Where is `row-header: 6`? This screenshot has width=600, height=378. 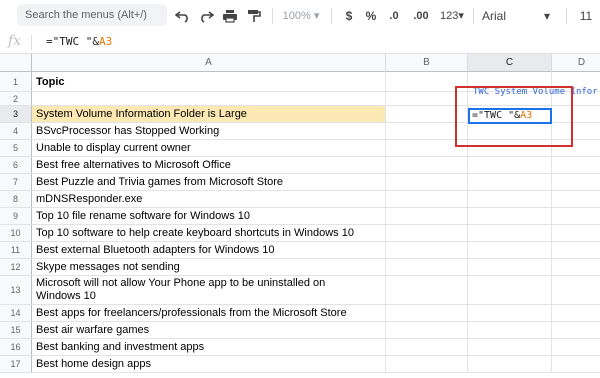
row-header: 6 is located at coordinates (16, 165).